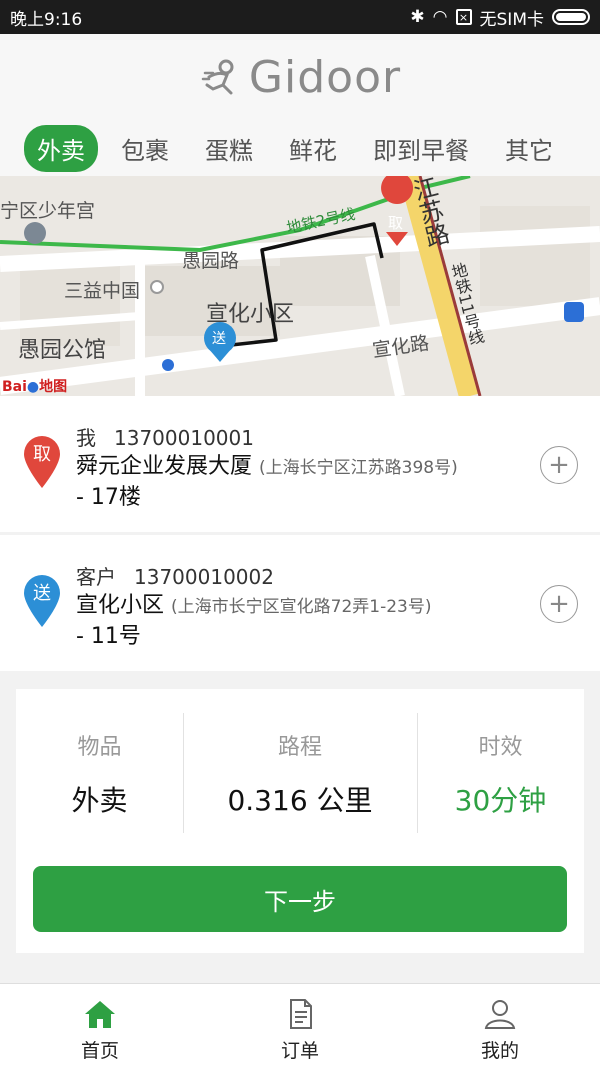 Image resolution: width=600 pixels, height=1067 pixels. I want to click on map-pickup-marker-text: 取, so click(396, 223).